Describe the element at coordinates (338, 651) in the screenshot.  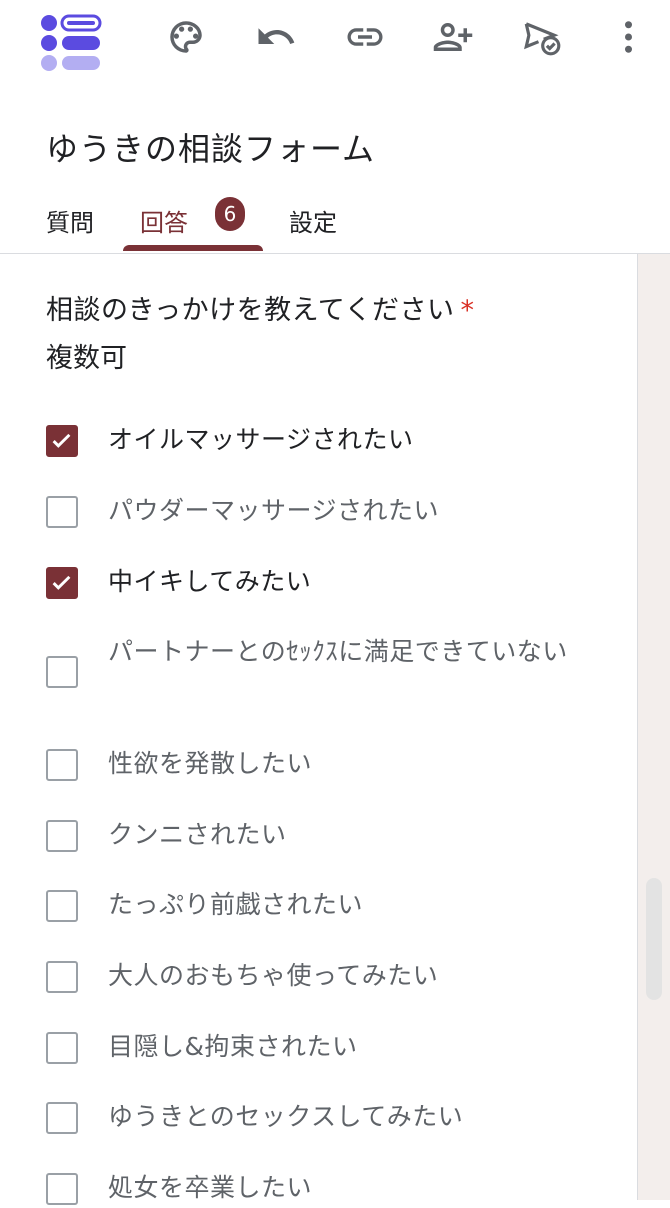
I see `option-label: パートナーとのｾｯｸｽに満足できていない` at that location.